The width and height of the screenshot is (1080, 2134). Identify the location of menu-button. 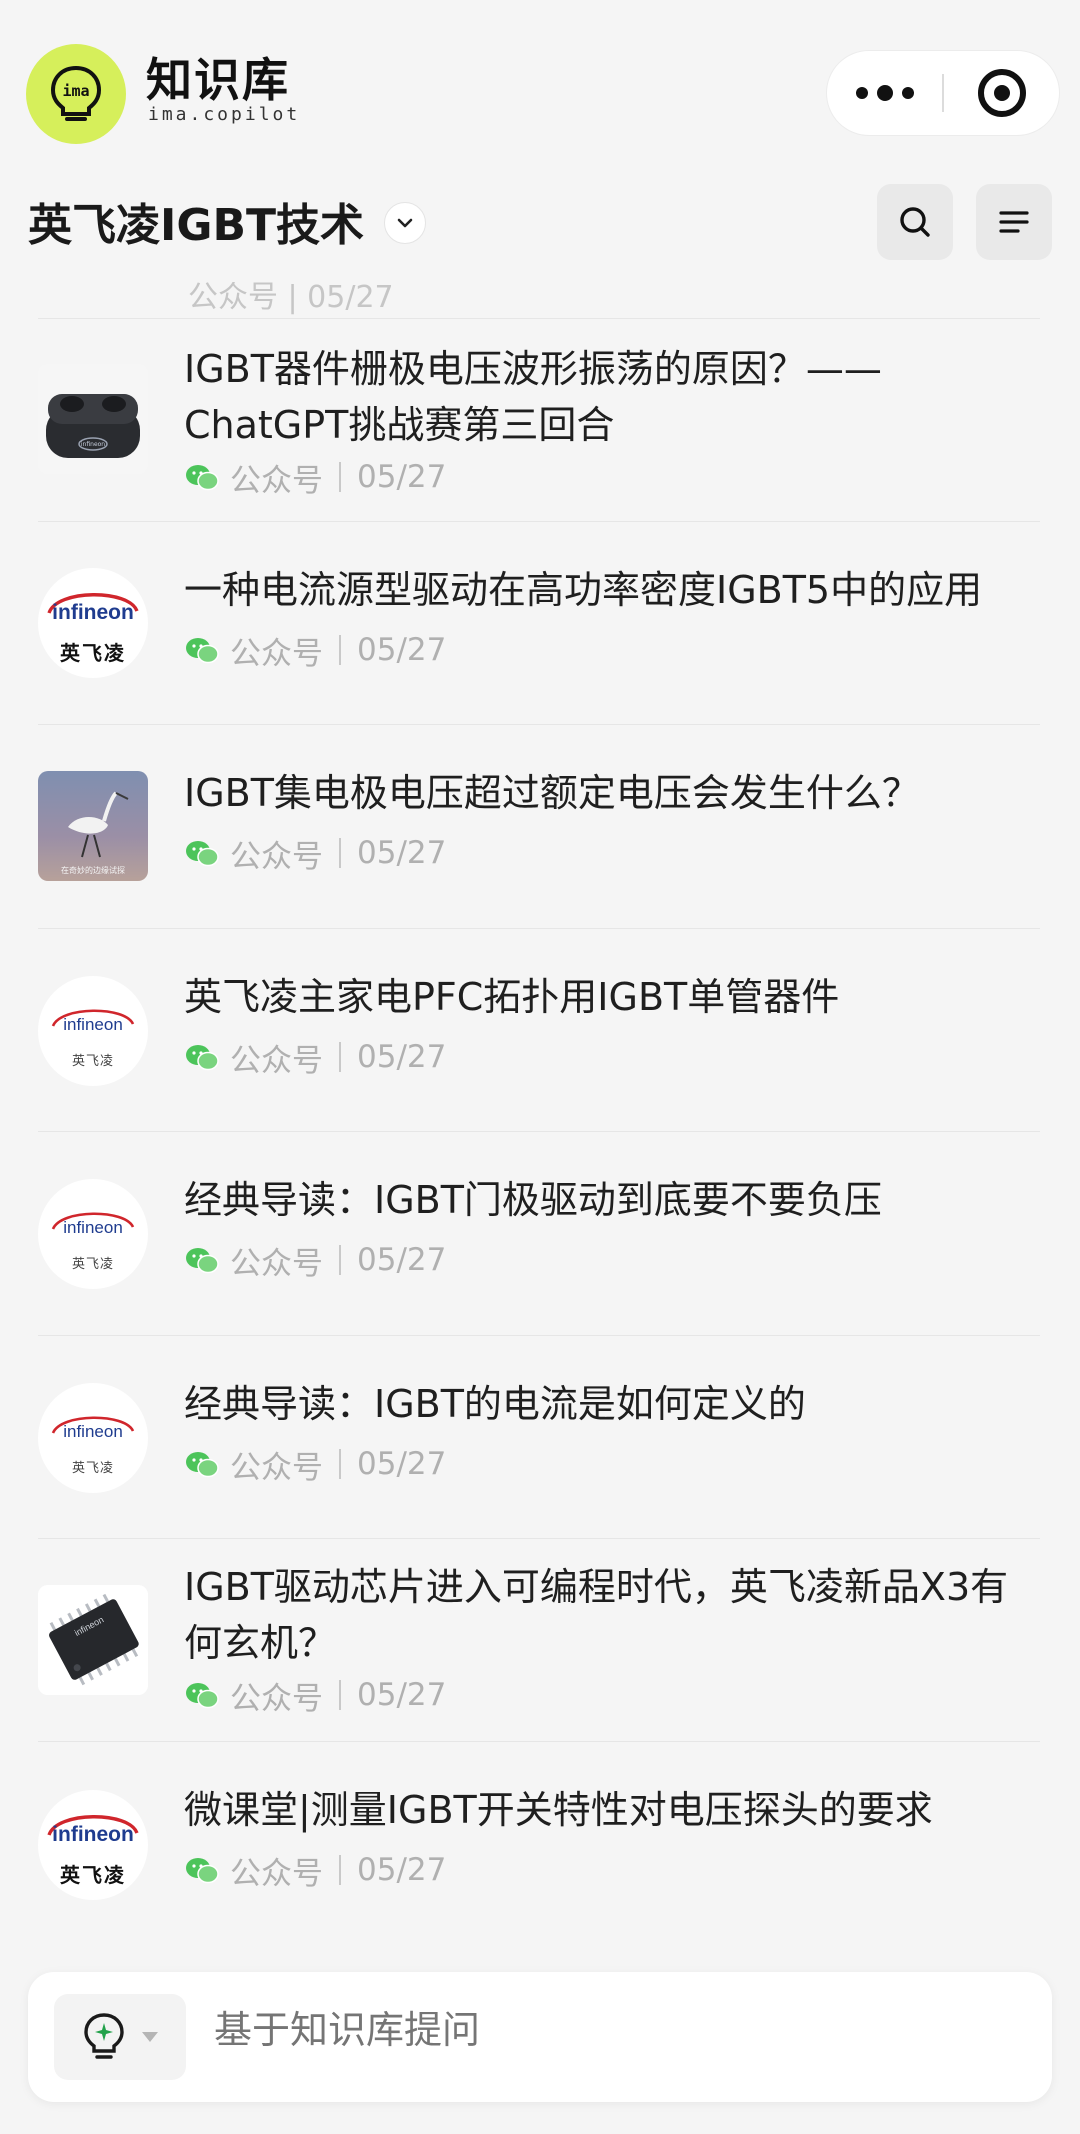
(1014, 222).